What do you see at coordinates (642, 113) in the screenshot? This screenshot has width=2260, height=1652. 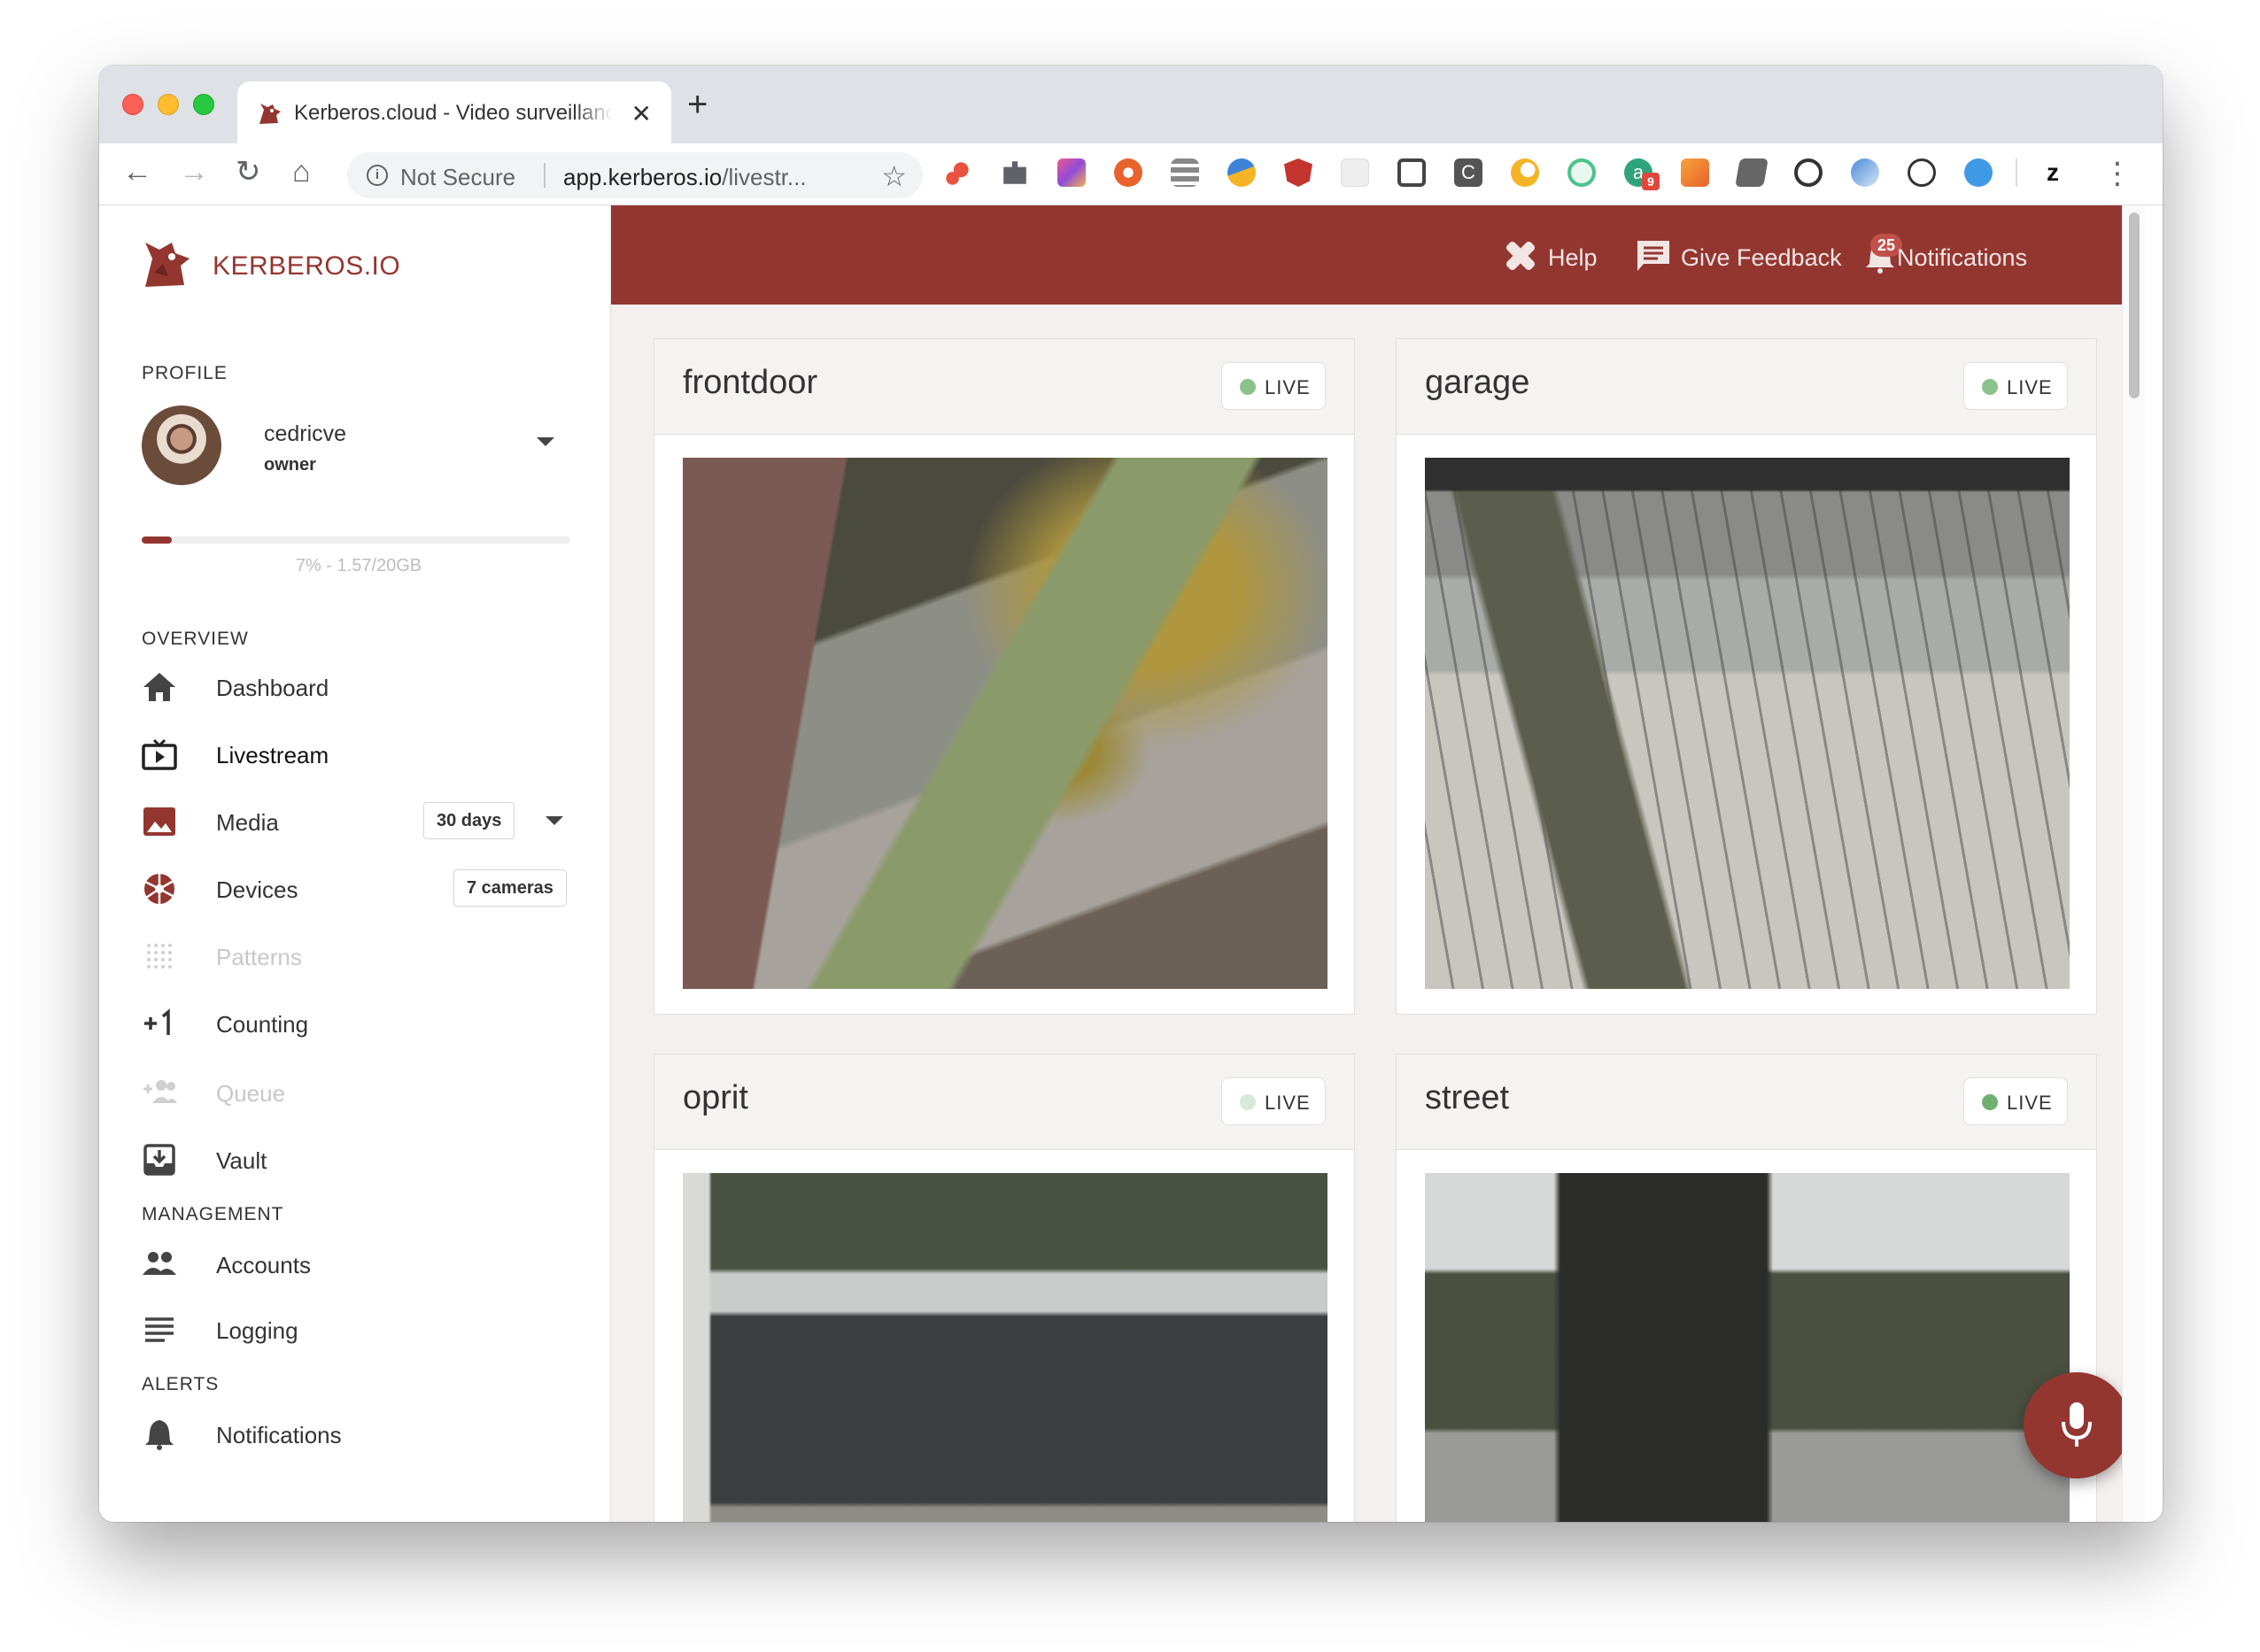 I see `close-tab-icon: ✕` at bounding box center [642, 113].